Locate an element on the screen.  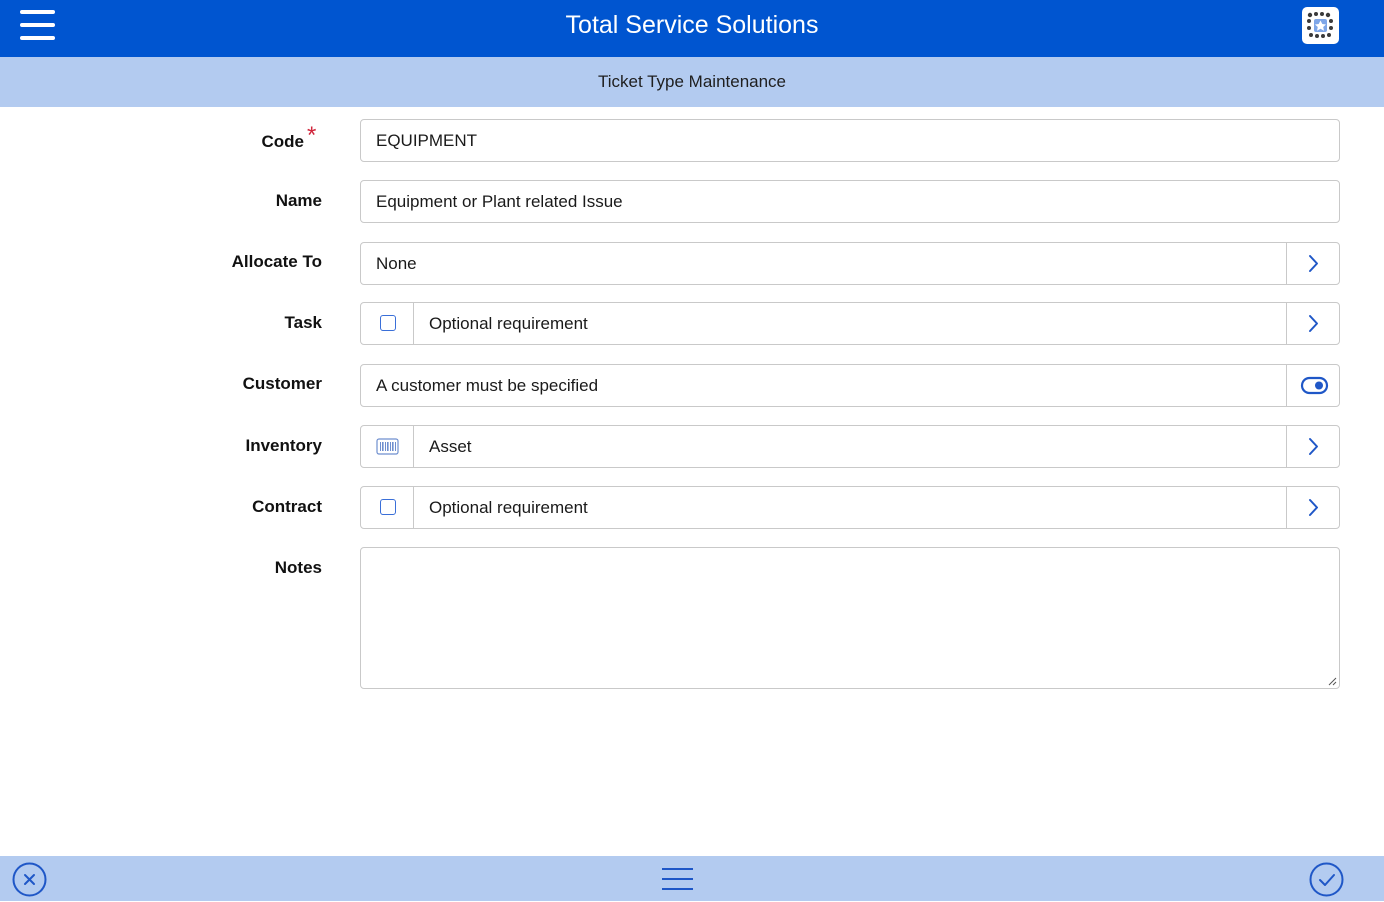
toggle-on-icon is located at coordinates (1314, 385).